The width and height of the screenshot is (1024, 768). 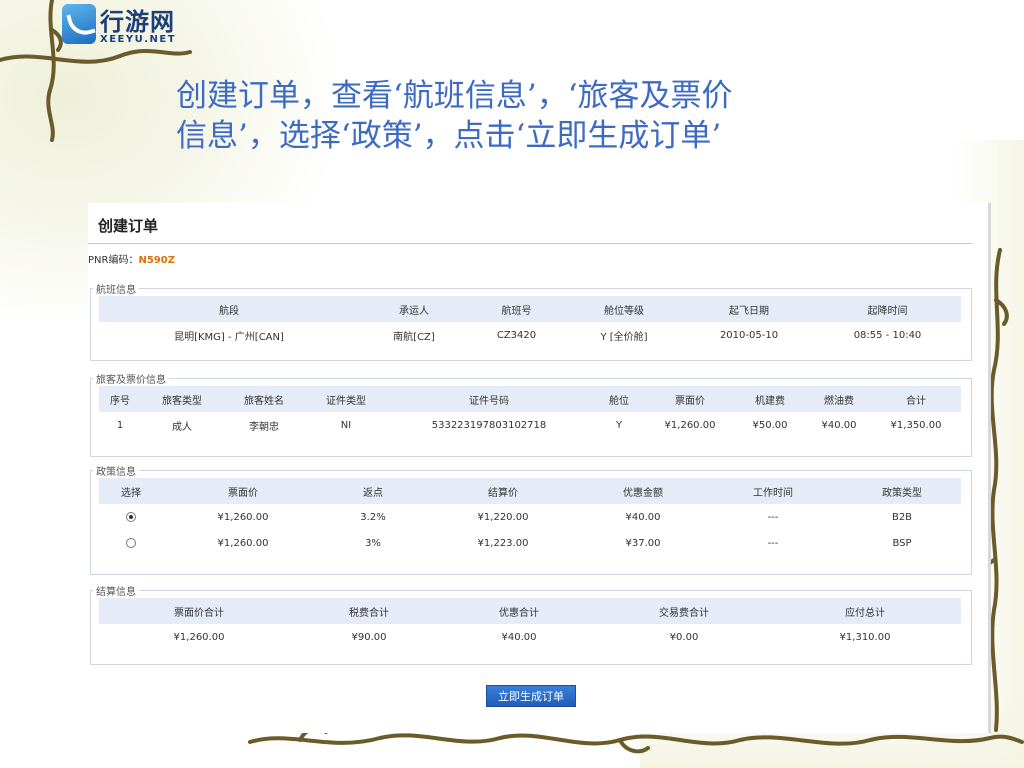 I want to click on table-row: ¥1,260.00 3.2% ¥1,220.00 ¥40.00 --- B2B, so click(x=530, y=517).